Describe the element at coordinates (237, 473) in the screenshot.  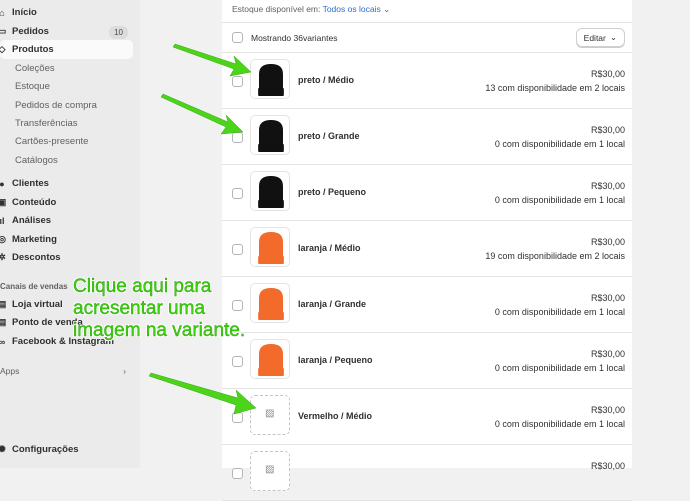
I see `variant-checkbox` at that location.